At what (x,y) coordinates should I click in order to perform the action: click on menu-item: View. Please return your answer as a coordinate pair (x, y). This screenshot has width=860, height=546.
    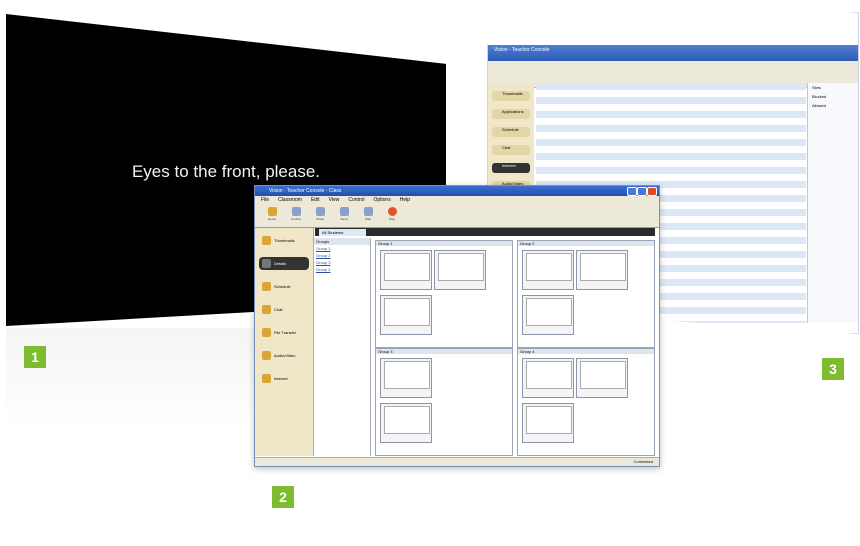
    Looking at the image, I should click on (334, 200).